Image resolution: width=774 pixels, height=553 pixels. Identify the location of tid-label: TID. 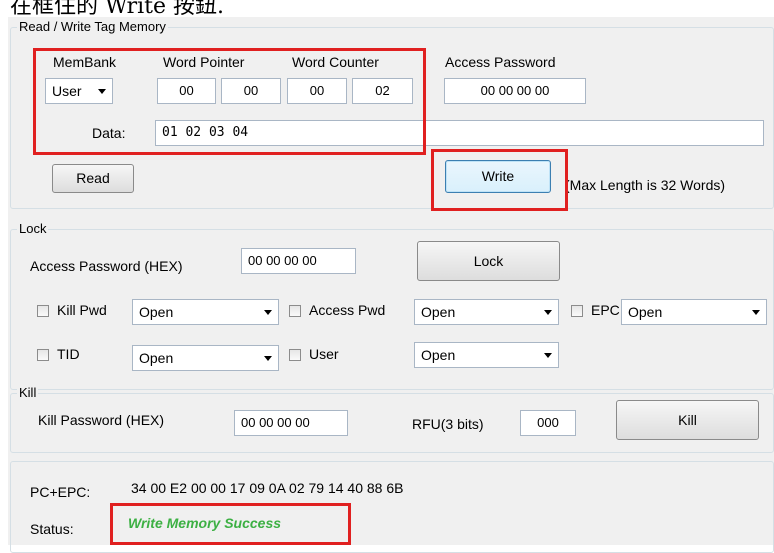
(68, 354).